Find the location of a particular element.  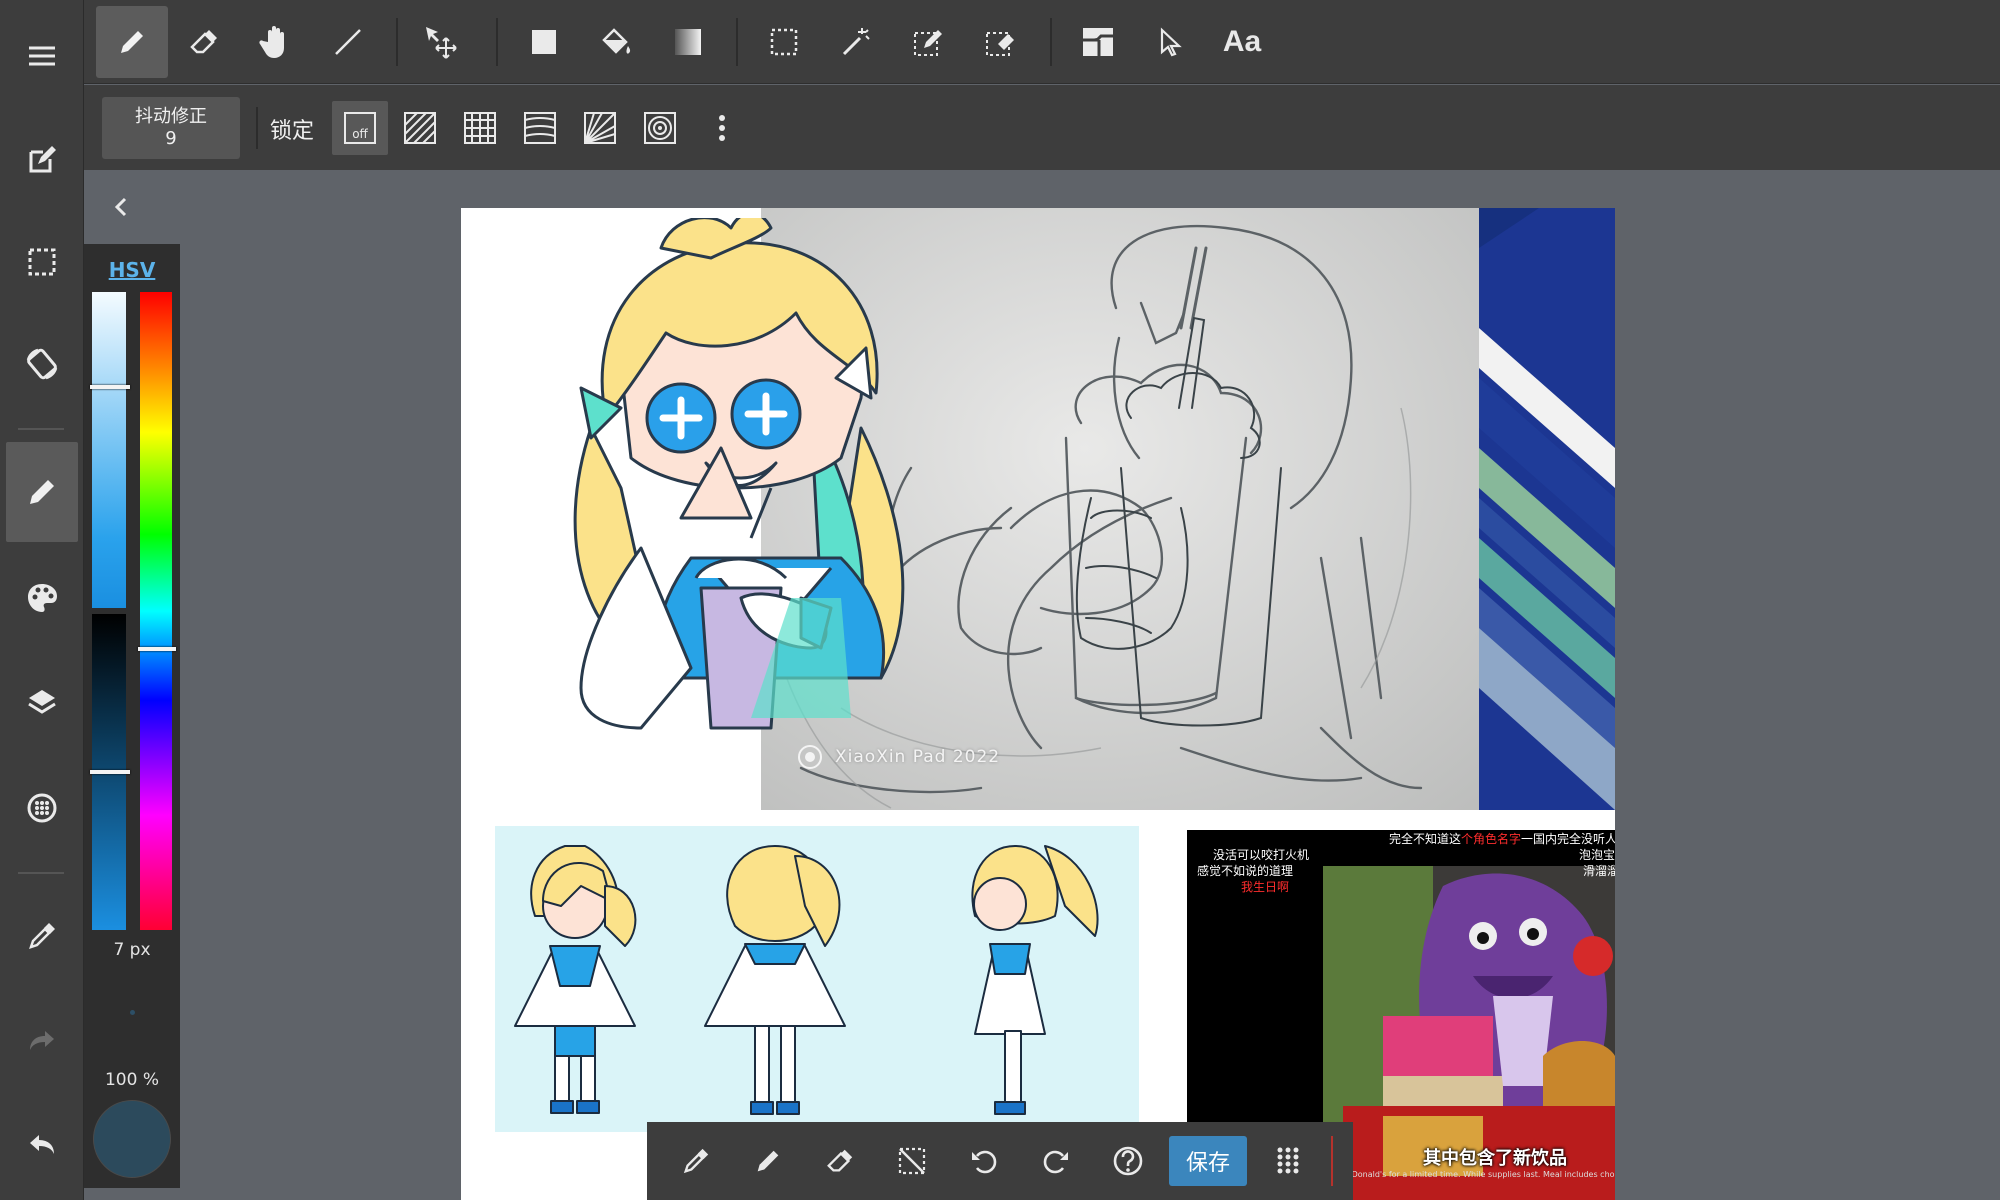

frame-divider-icon is located at coordinates (1098, 42).